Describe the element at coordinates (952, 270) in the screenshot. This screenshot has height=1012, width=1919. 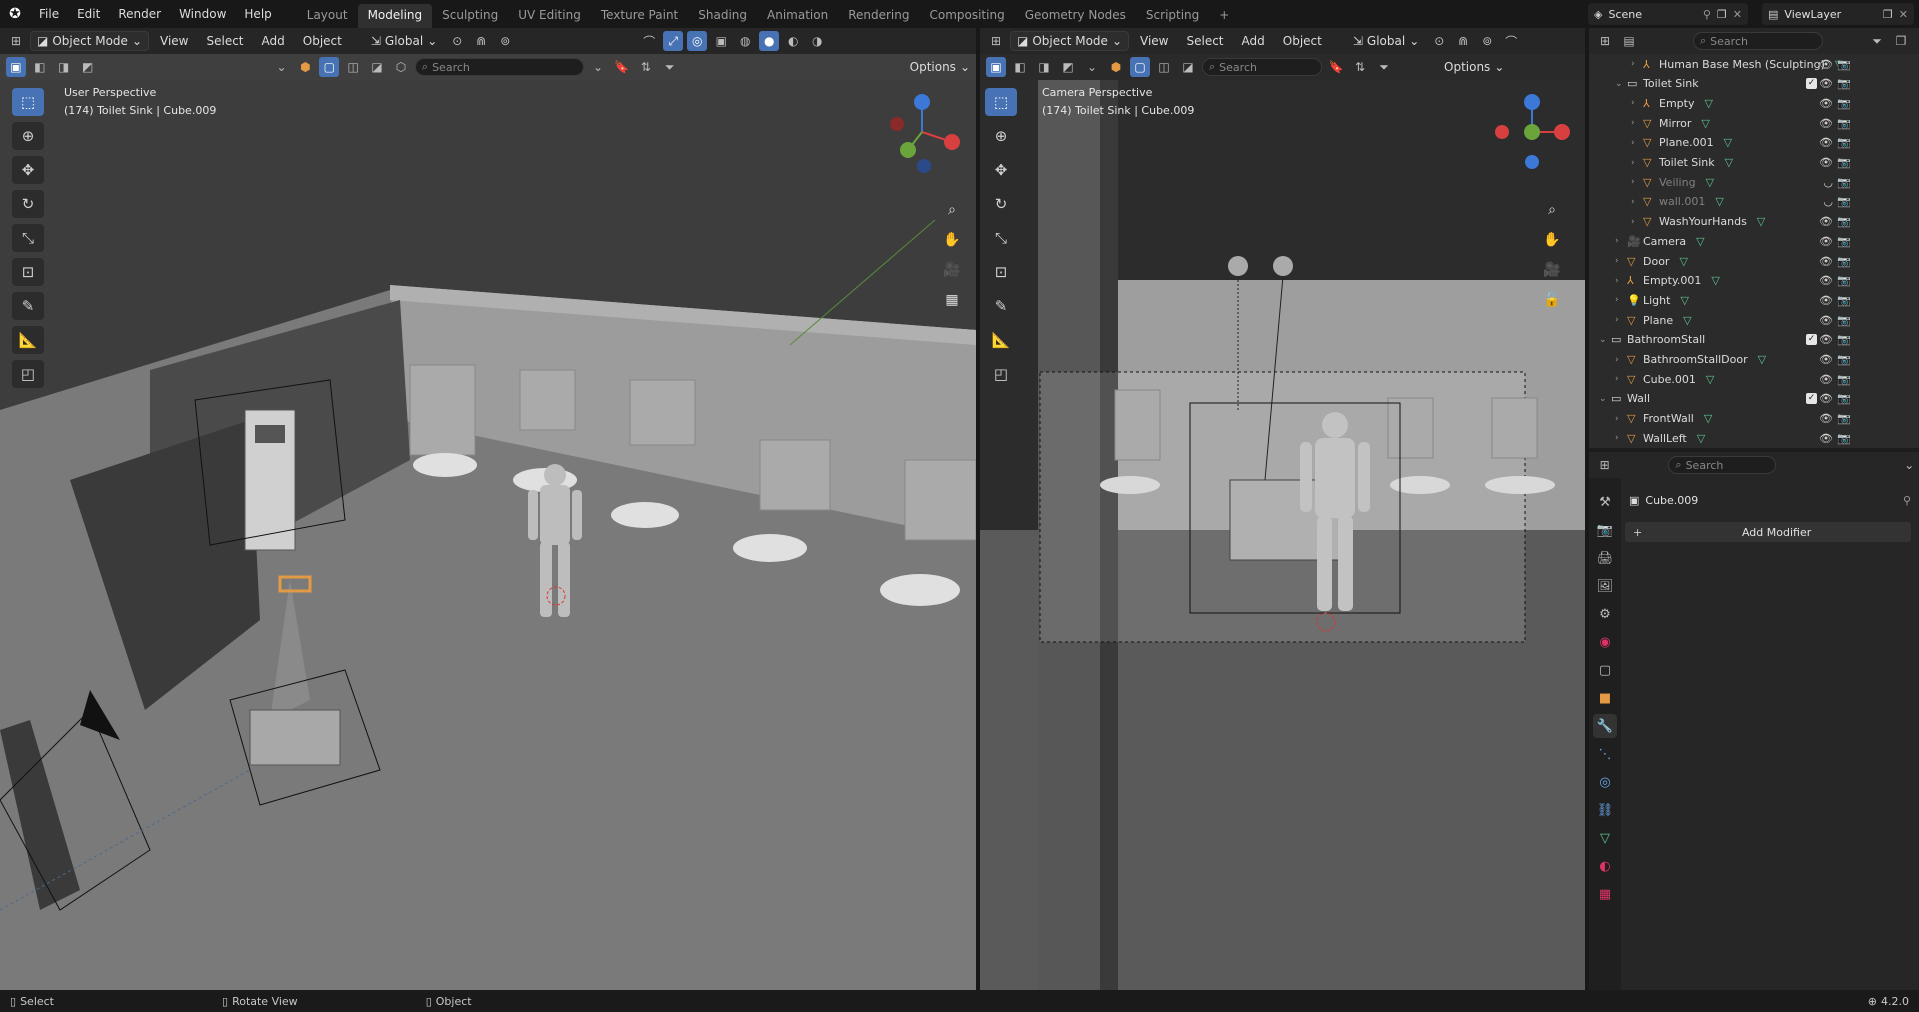
I see `camera-view-icon: 🎥` at that location.